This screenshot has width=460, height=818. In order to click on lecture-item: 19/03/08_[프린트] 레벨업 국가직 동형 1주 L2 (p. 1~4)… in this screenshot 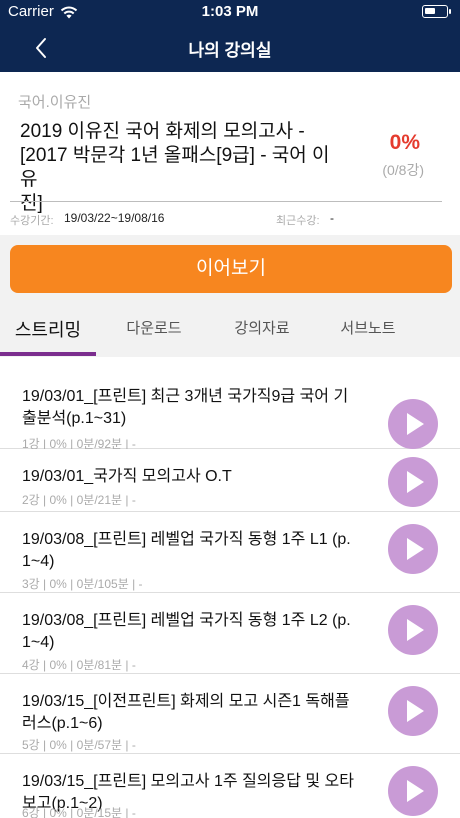, I will do `click(230, 633)`.